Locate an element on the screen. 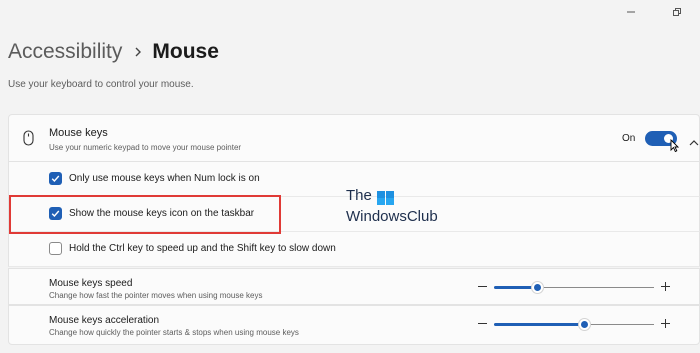  cursor-pointer-icon is located at coordinates (675, 148).